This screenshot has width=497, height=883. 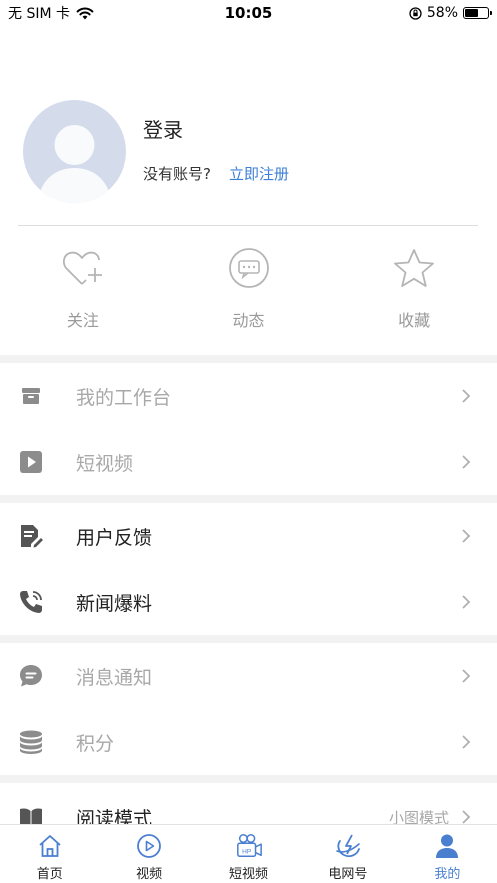 What do you see at coordinates (248, 602) in the screenshot?
I see `menu-item-news-tip: 新闻爆料` at bounding box center [248, 602].